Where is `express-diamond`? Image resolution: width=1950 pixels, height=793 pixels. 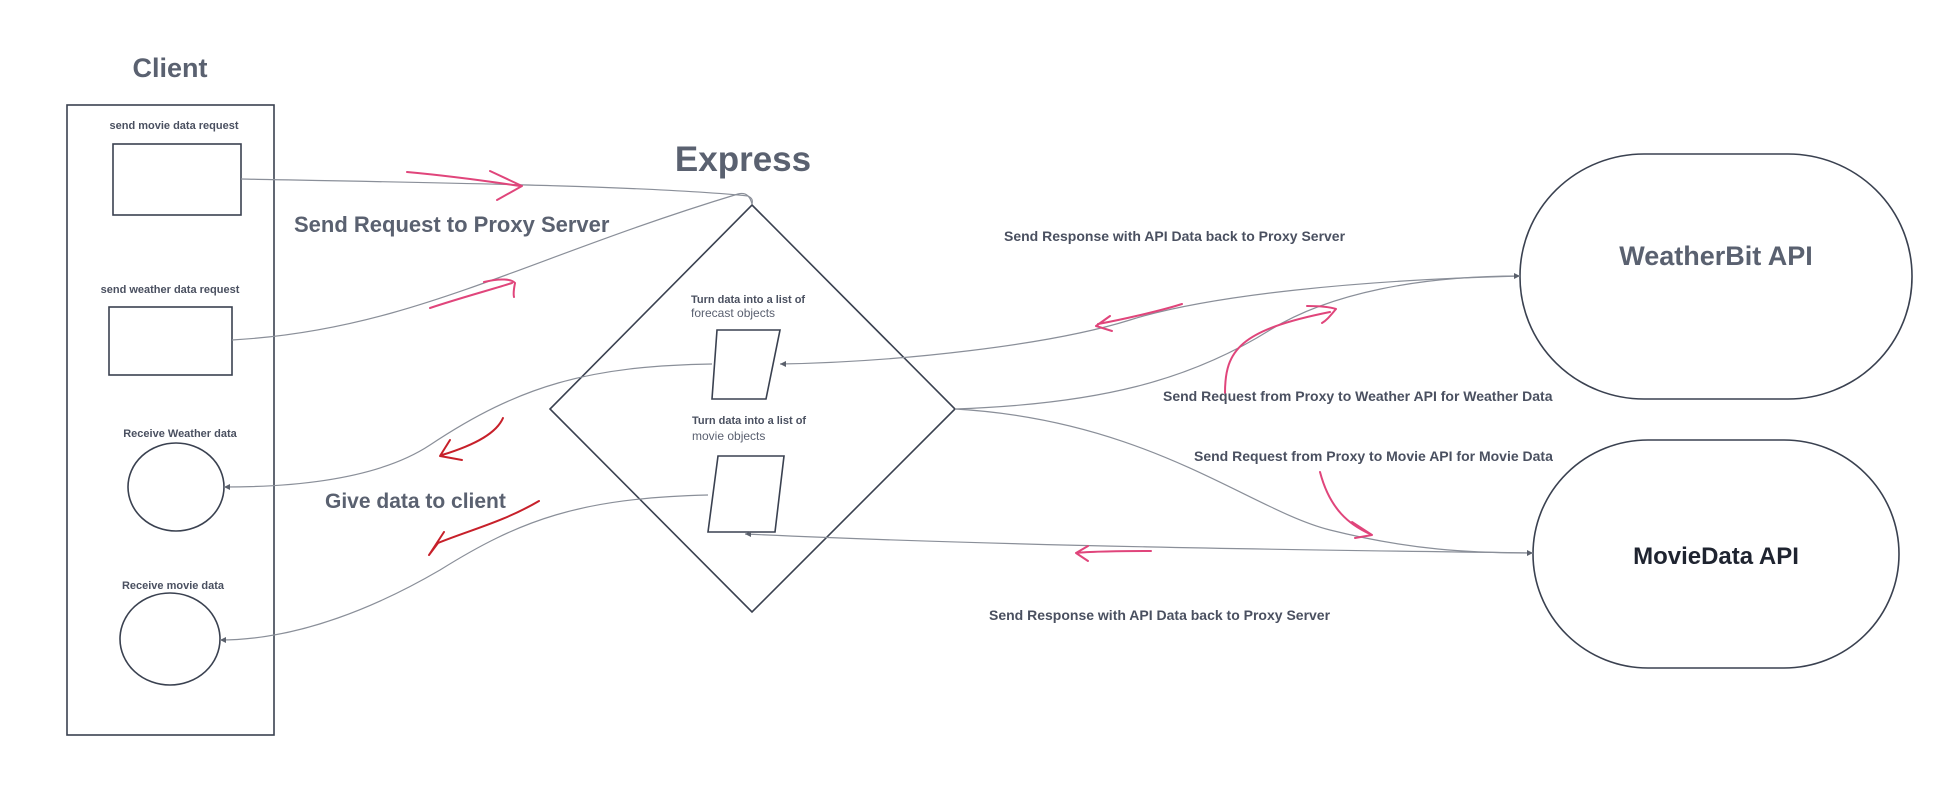
express-diamond is located at coordinates (752, 408).